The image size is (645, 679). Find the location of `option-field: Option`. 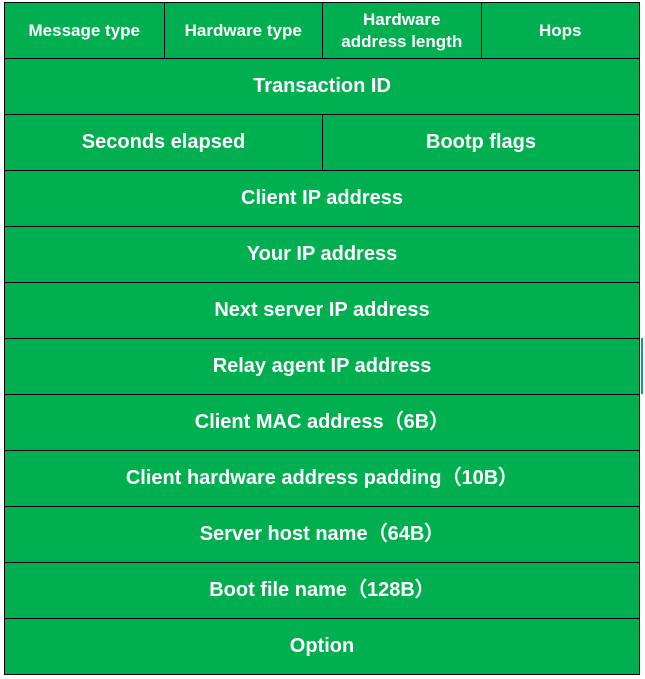

option-field: Option is located at coordinates (322, 647).